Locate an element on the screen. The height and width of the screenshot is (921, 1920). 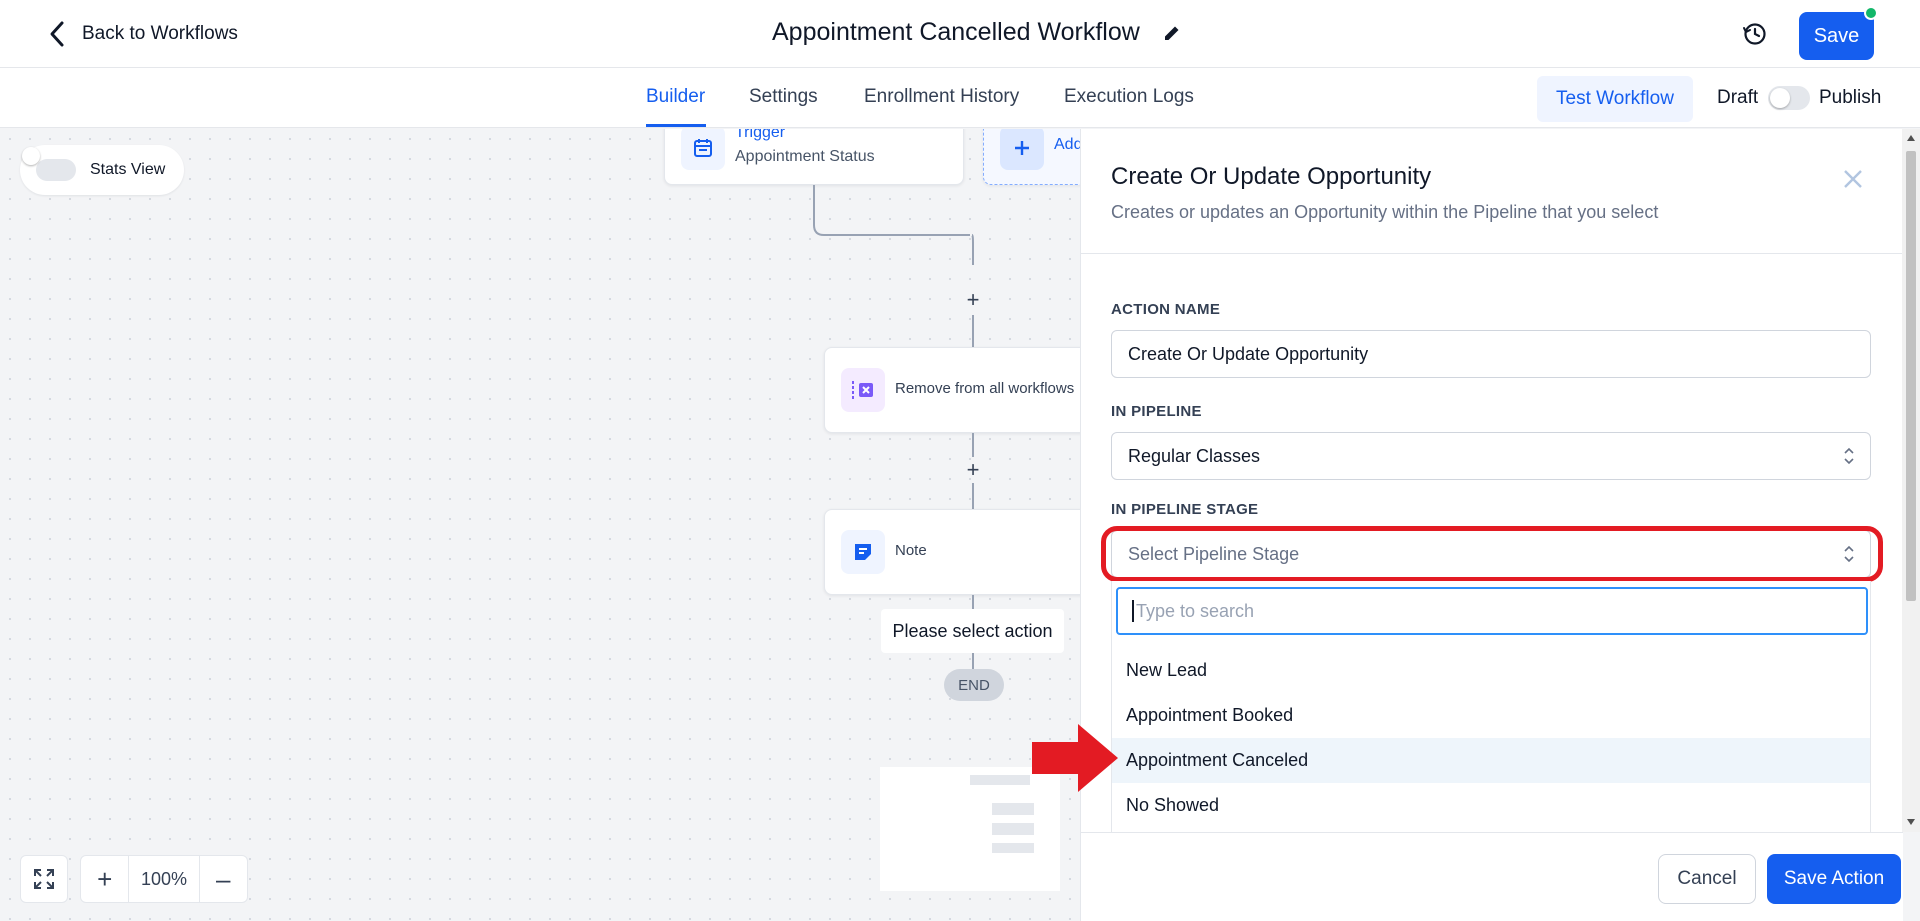
workflow-title: Appointment Cancelled Workflow is located at coordinates (977, 32).